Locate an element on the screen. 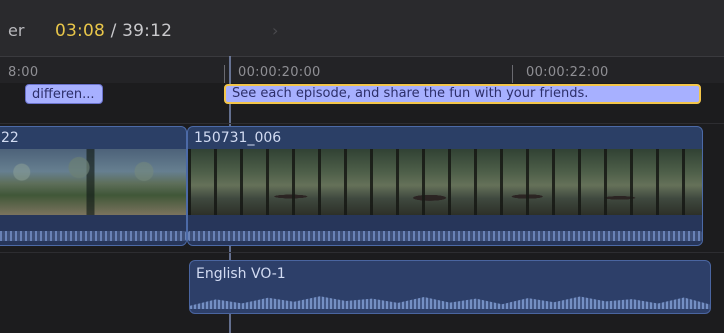 Image resolution: width=724 pixels, height=333 pixels. track-divider is located at coordinates (362, 123).